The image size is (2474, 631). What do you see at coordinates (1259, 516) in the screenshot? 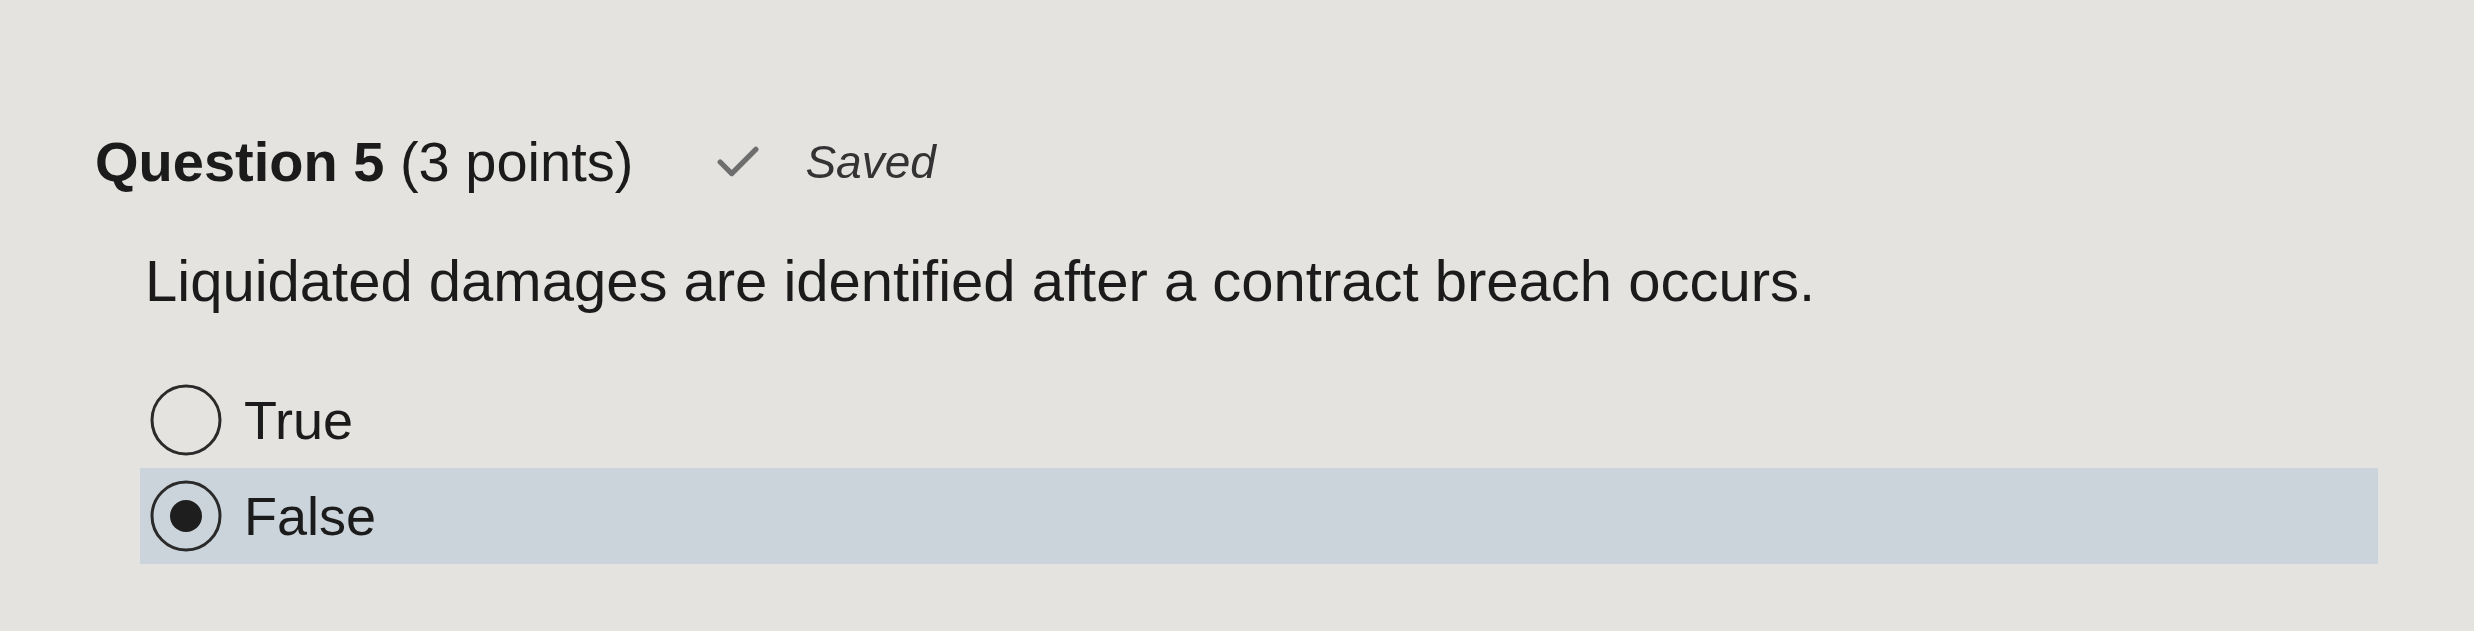
I see `answer-option: False` at bounding box center [1259, 516].